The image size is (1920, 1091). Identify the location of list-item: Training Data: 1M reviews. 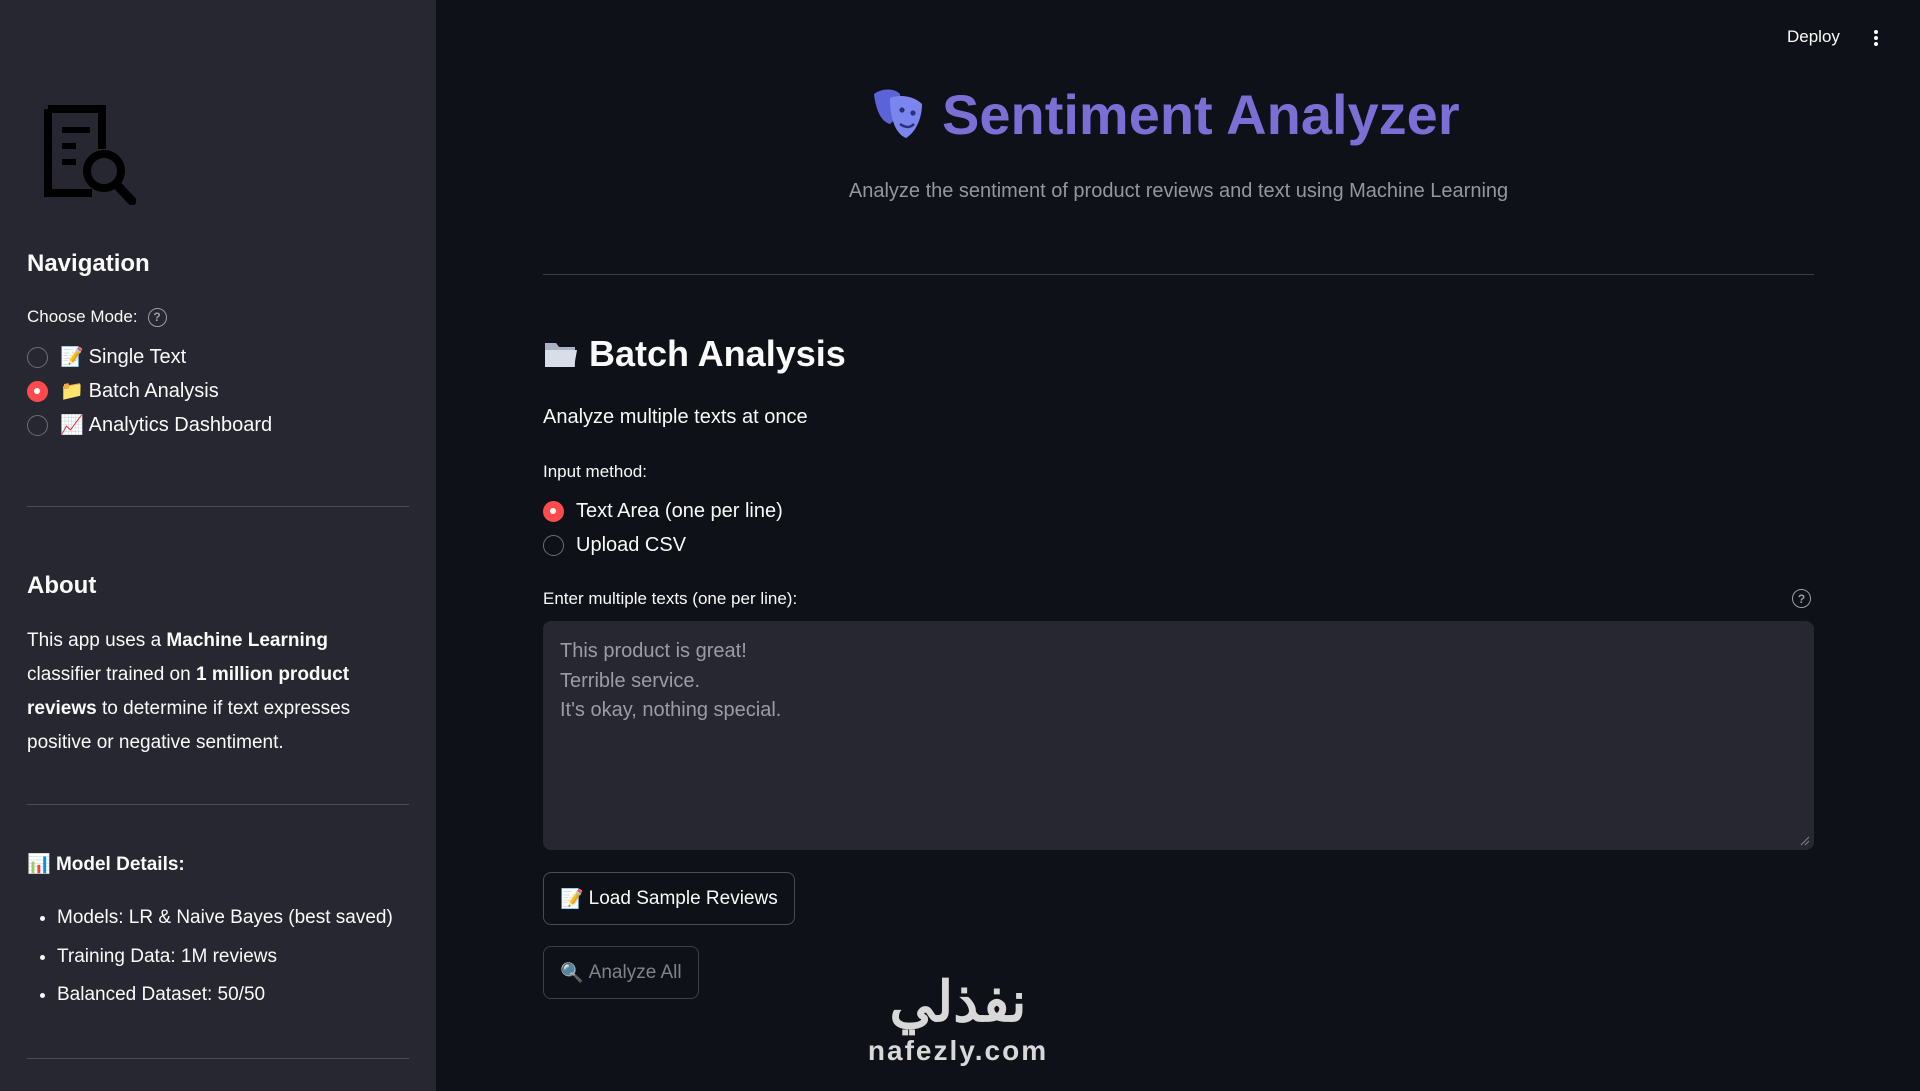
(225, 965).